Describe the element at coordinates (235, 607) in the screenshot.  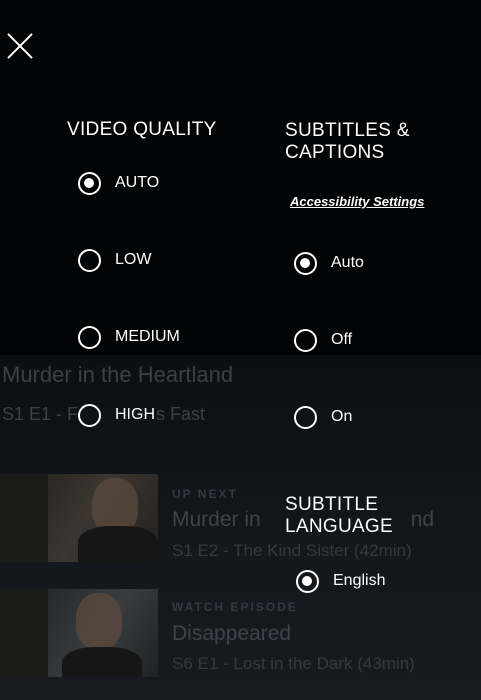
I see `episode-kicker-2: WATCH EPISODE` at that location.